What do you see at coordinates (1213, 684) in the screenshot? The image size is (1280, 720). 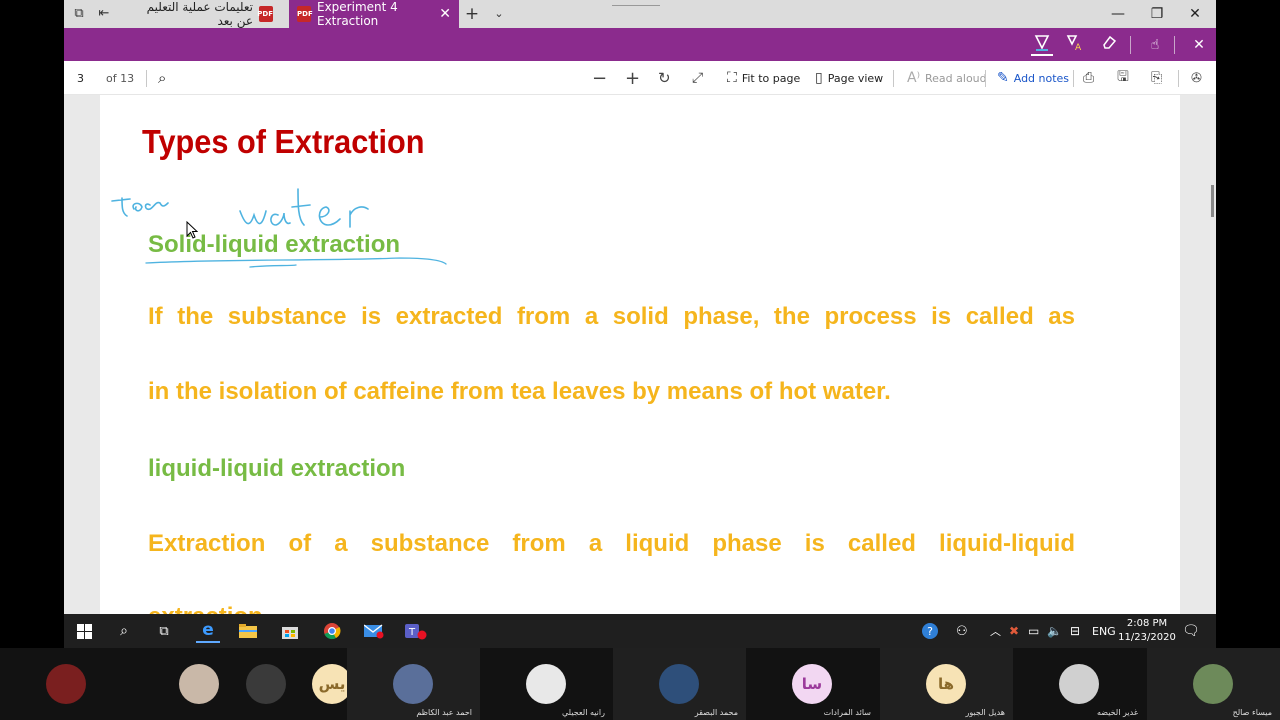 I see `participant-tile: ميساء صالح` at bounding box center [1213, 684].